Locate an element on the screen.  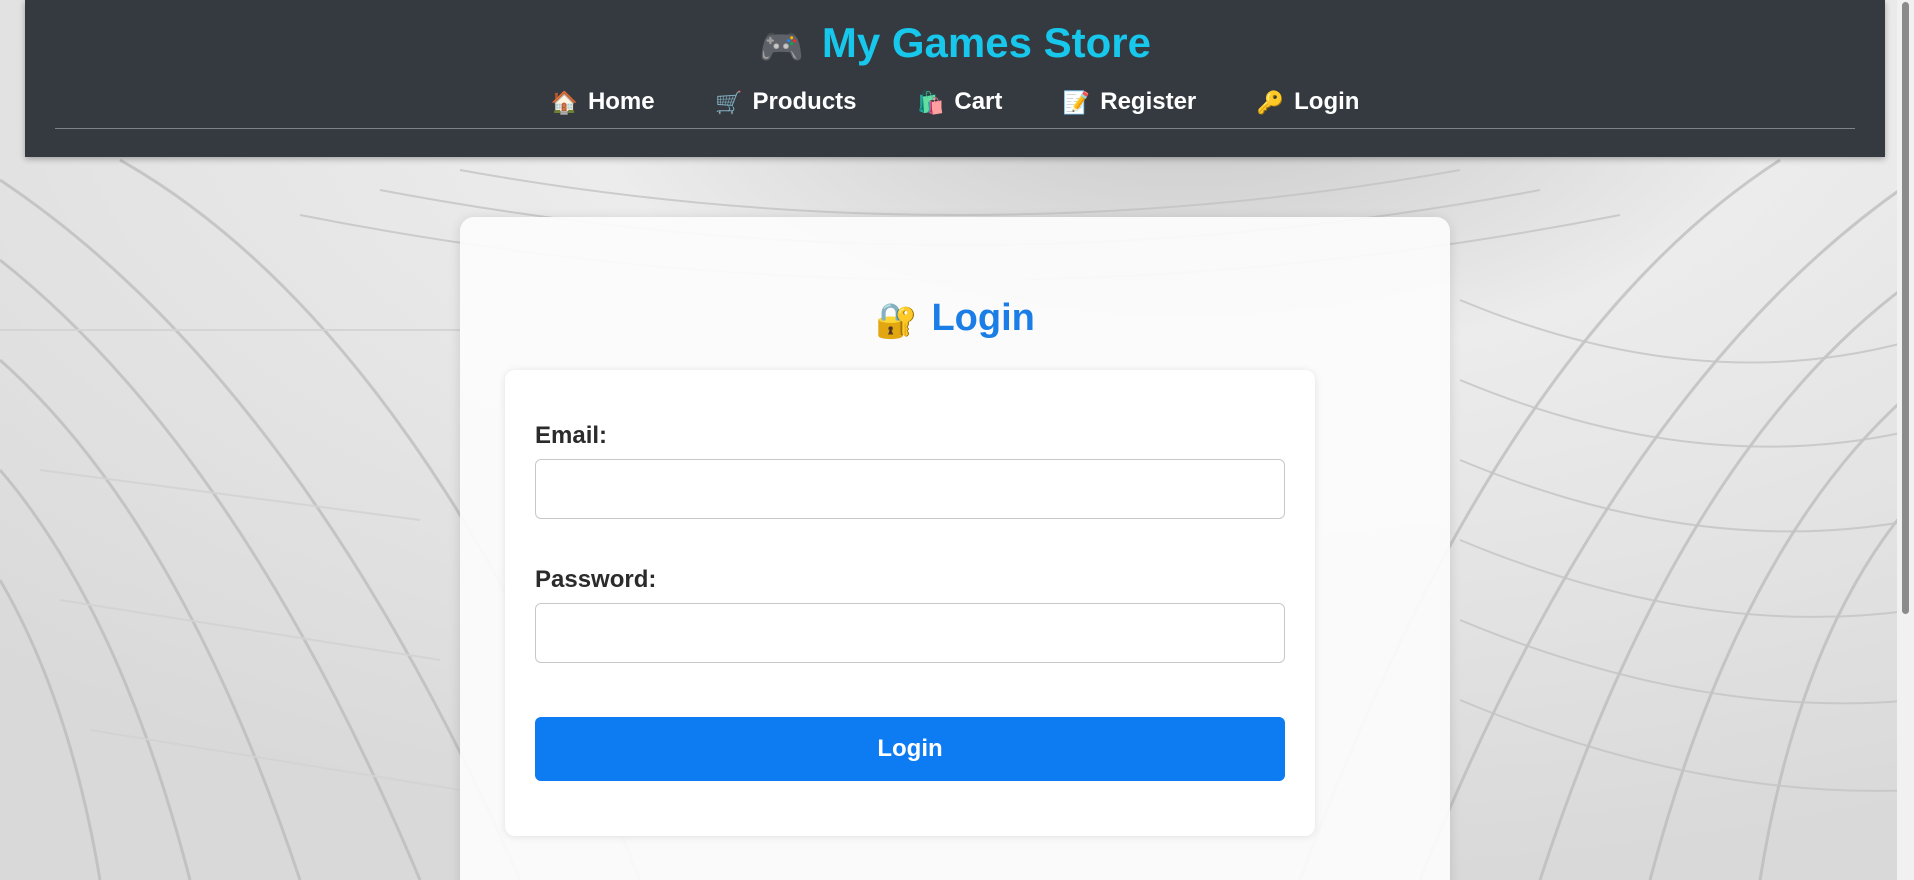
brand: 🎮 My Games Store is located at coordinates (955, 45).